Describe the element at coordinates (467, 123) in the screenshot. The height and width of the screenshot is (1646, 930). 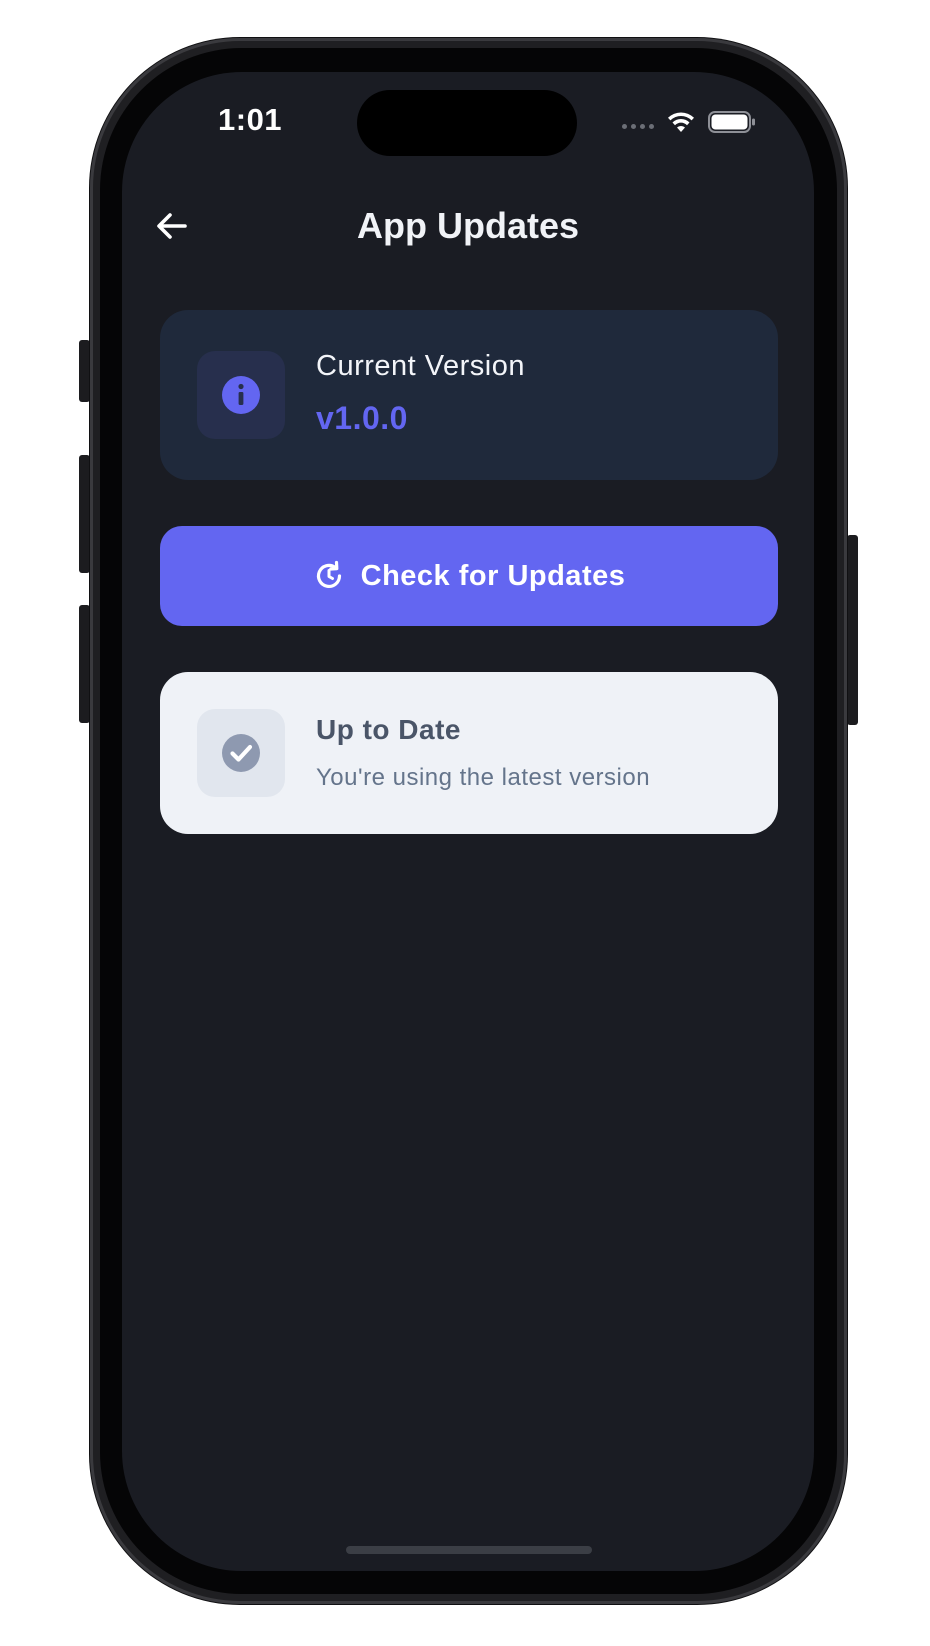
I see `dynamic-island` at that location.